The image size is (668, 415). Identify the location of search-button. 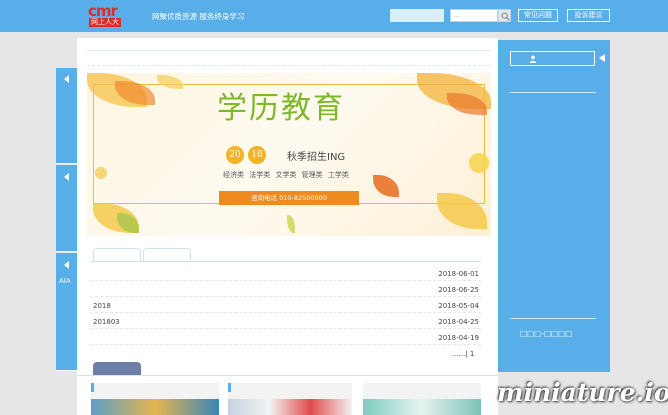
(504, 15).